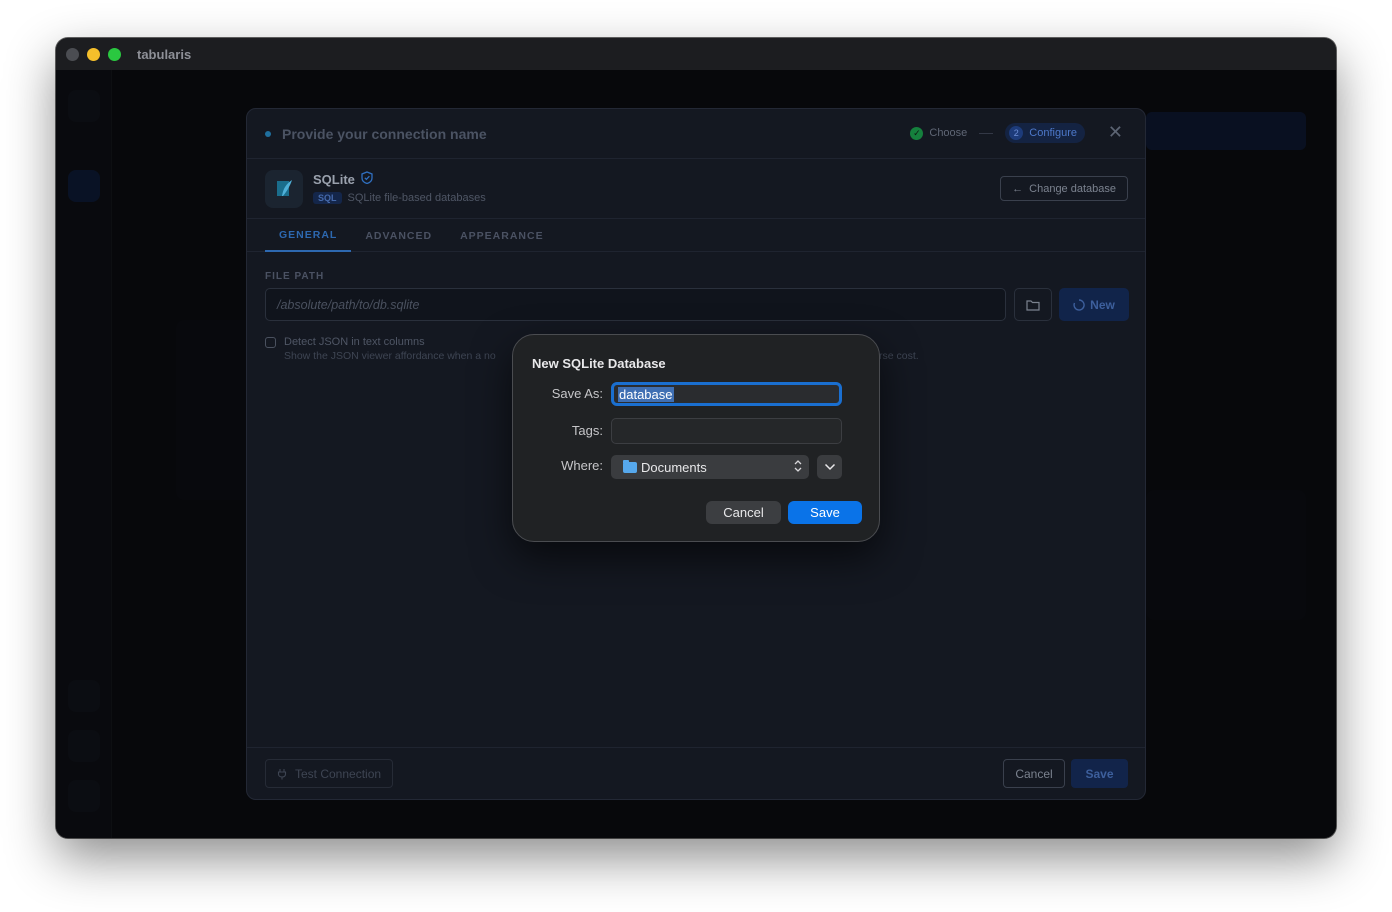 The image size is (1392, 912). Describe the element at coordinates (696, 54) in the screenshot. I see `title-bar: tabularis` at that location.